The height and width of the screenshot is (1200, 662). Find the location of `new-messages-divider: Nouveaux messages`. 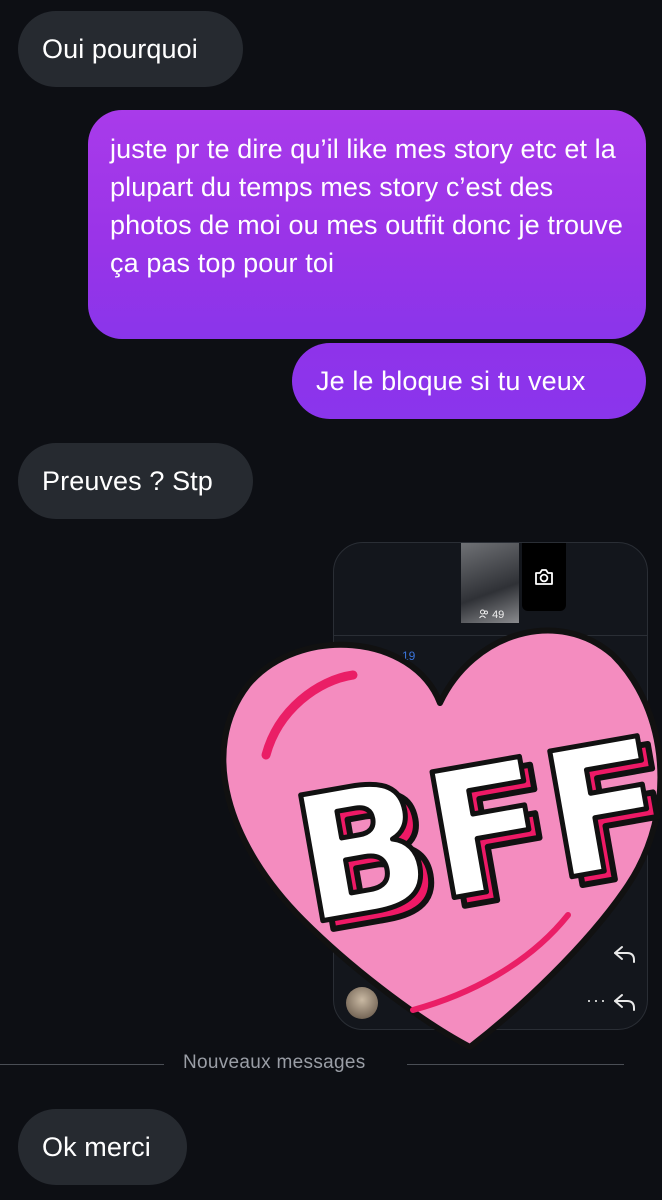

new-messages-divider: Nouveaux messages is located at coordinates (331, 1064).